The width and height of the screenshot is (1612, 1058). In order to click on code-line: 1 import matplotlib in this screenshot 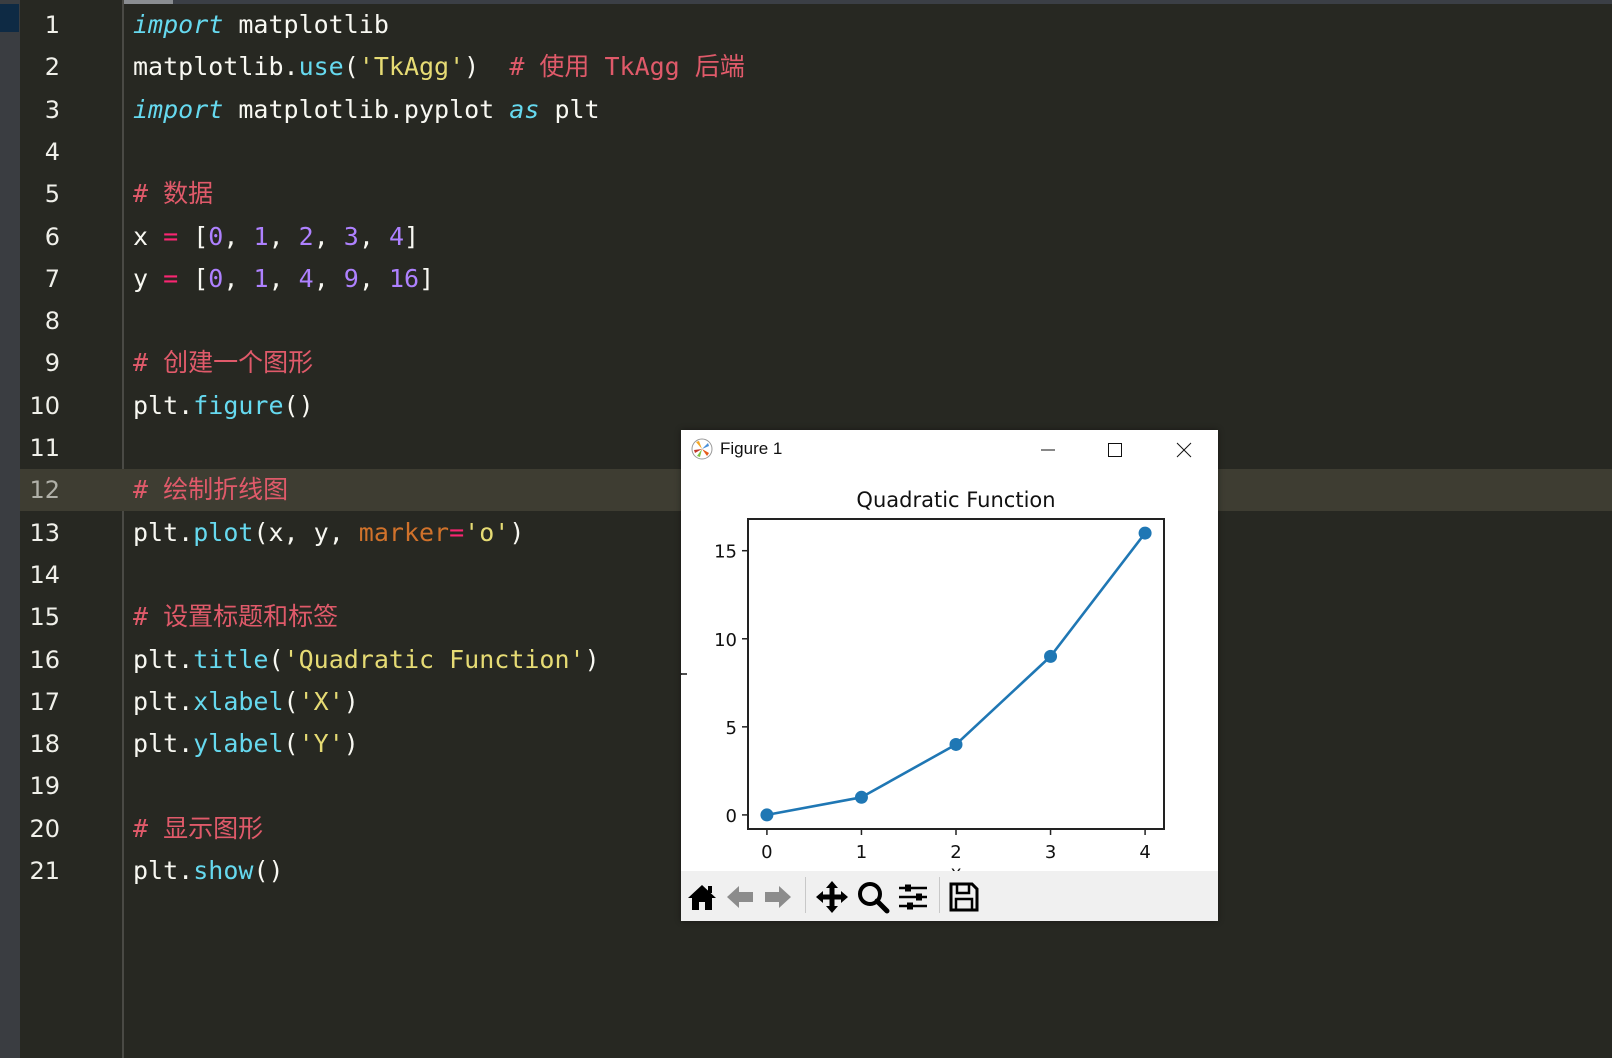, I will do `click(810, 25)`.